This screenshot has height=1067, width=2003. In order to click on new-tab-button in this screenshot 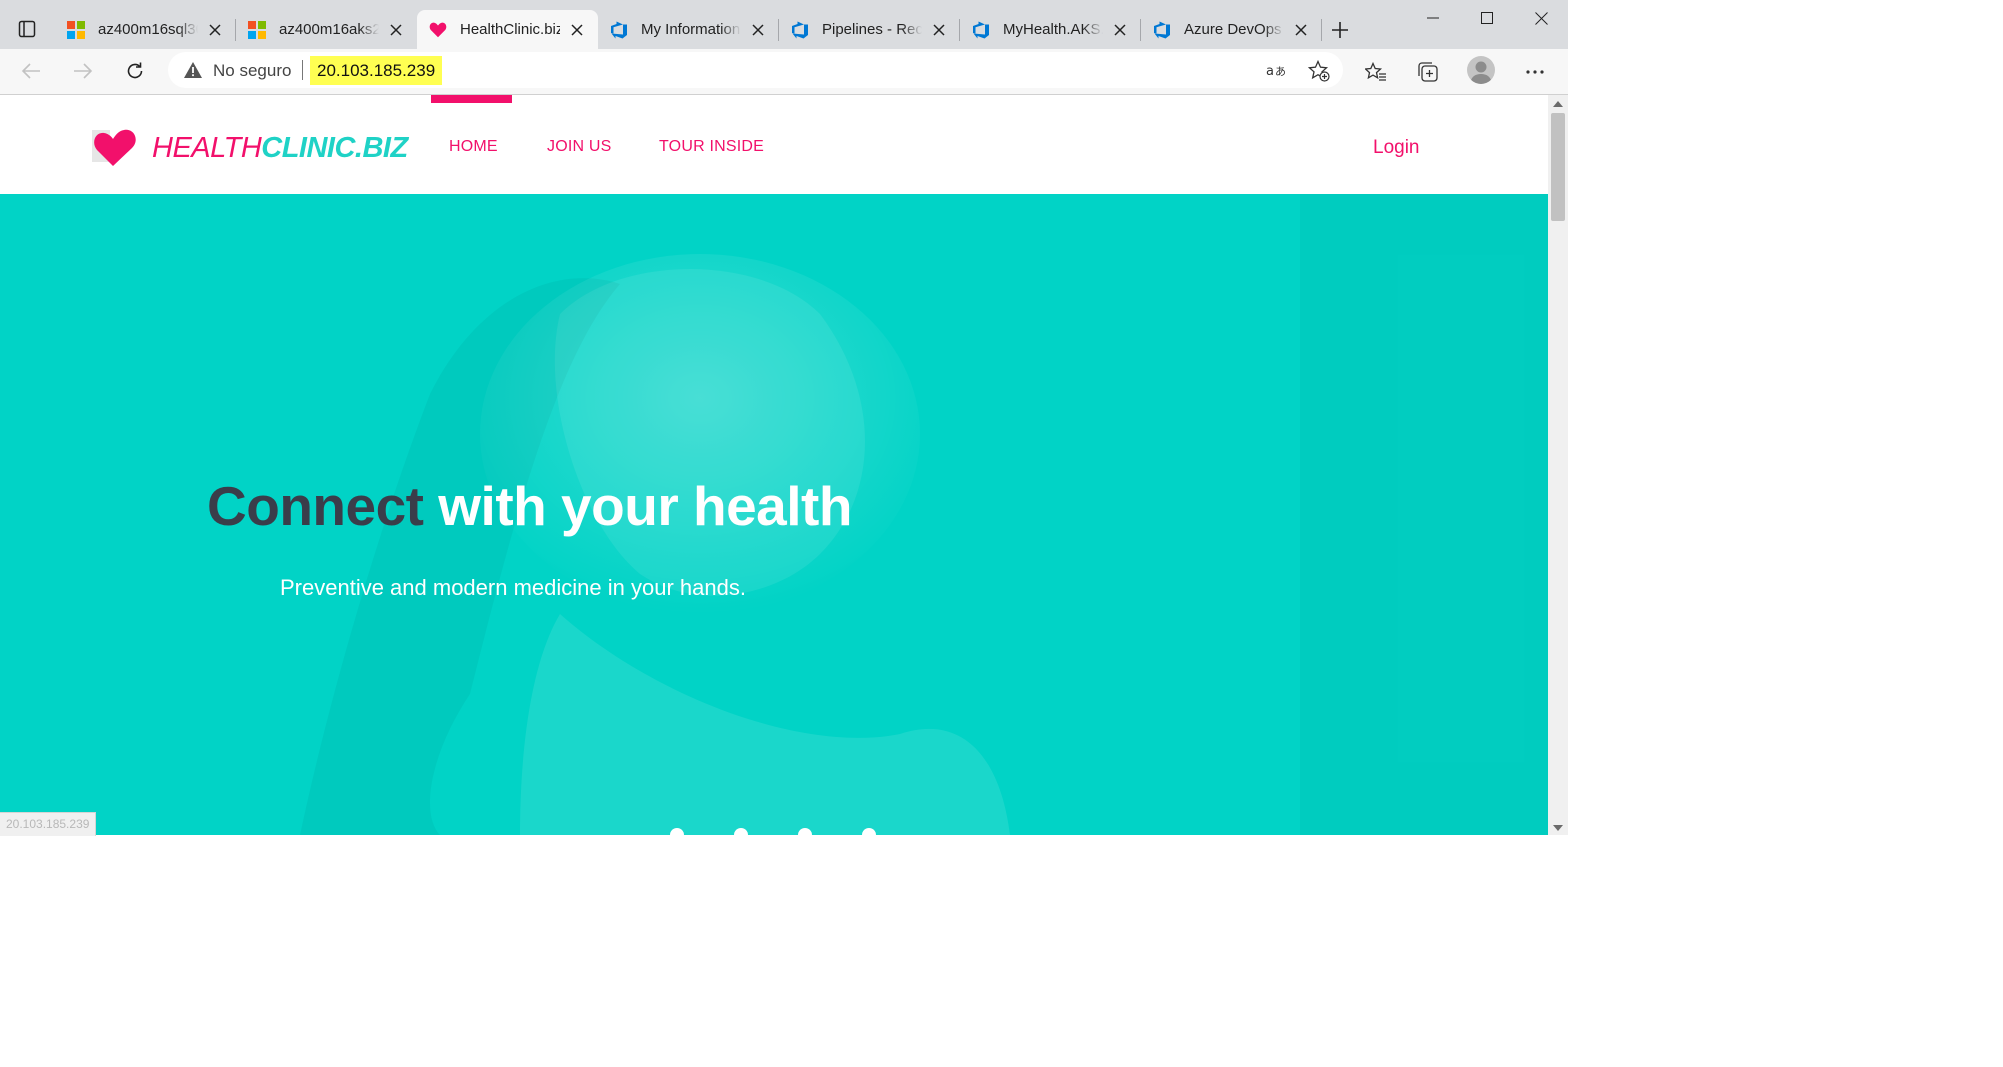, I will do `click(1340, 30)`.